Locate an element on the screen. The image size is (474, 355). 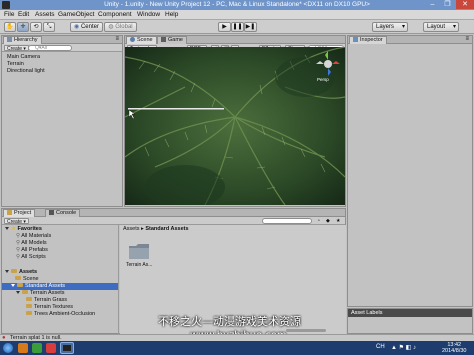
favorite-all-prefabs: ⚲ All Prefabs is located at coordinates (32, 250).